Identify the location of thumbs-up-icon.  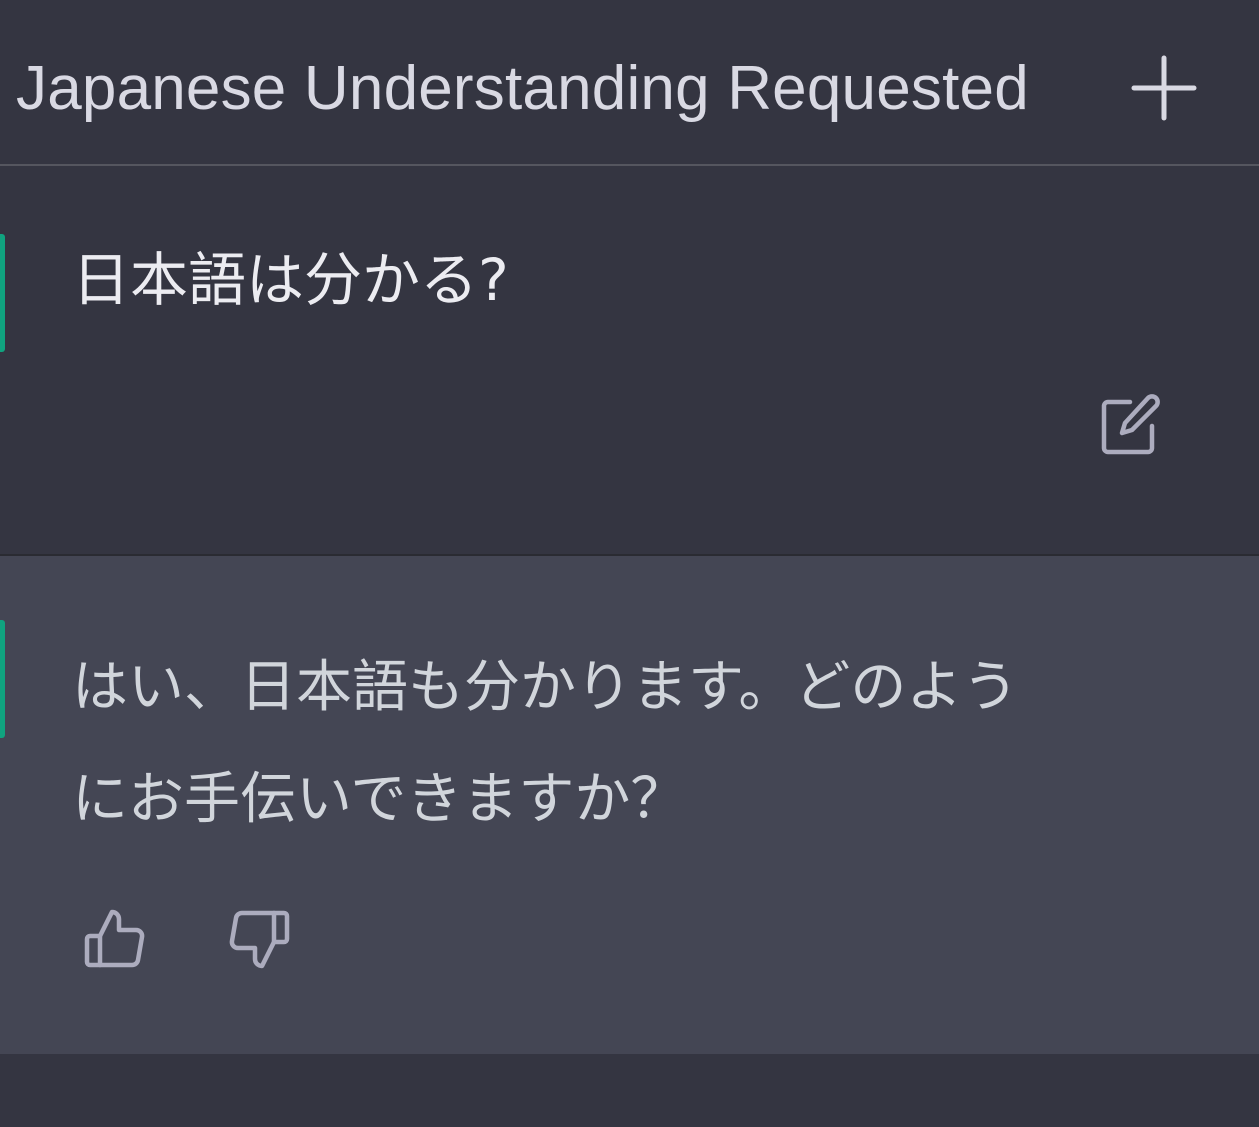
(114, 938).